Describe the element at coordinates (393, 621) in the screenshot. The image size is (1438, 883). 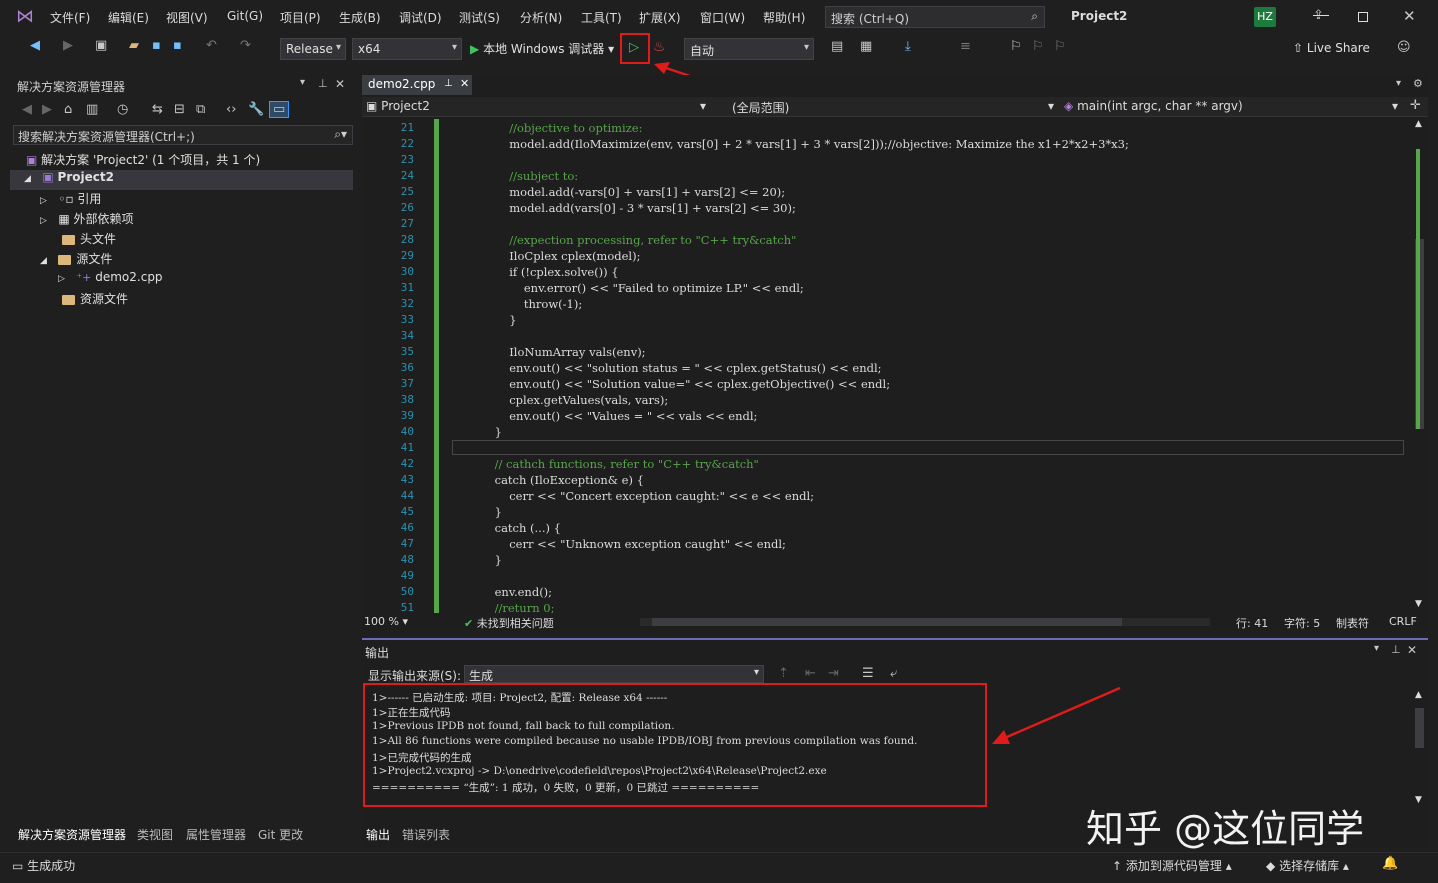
I see `zoom-select: 100 % ▾` at that location.